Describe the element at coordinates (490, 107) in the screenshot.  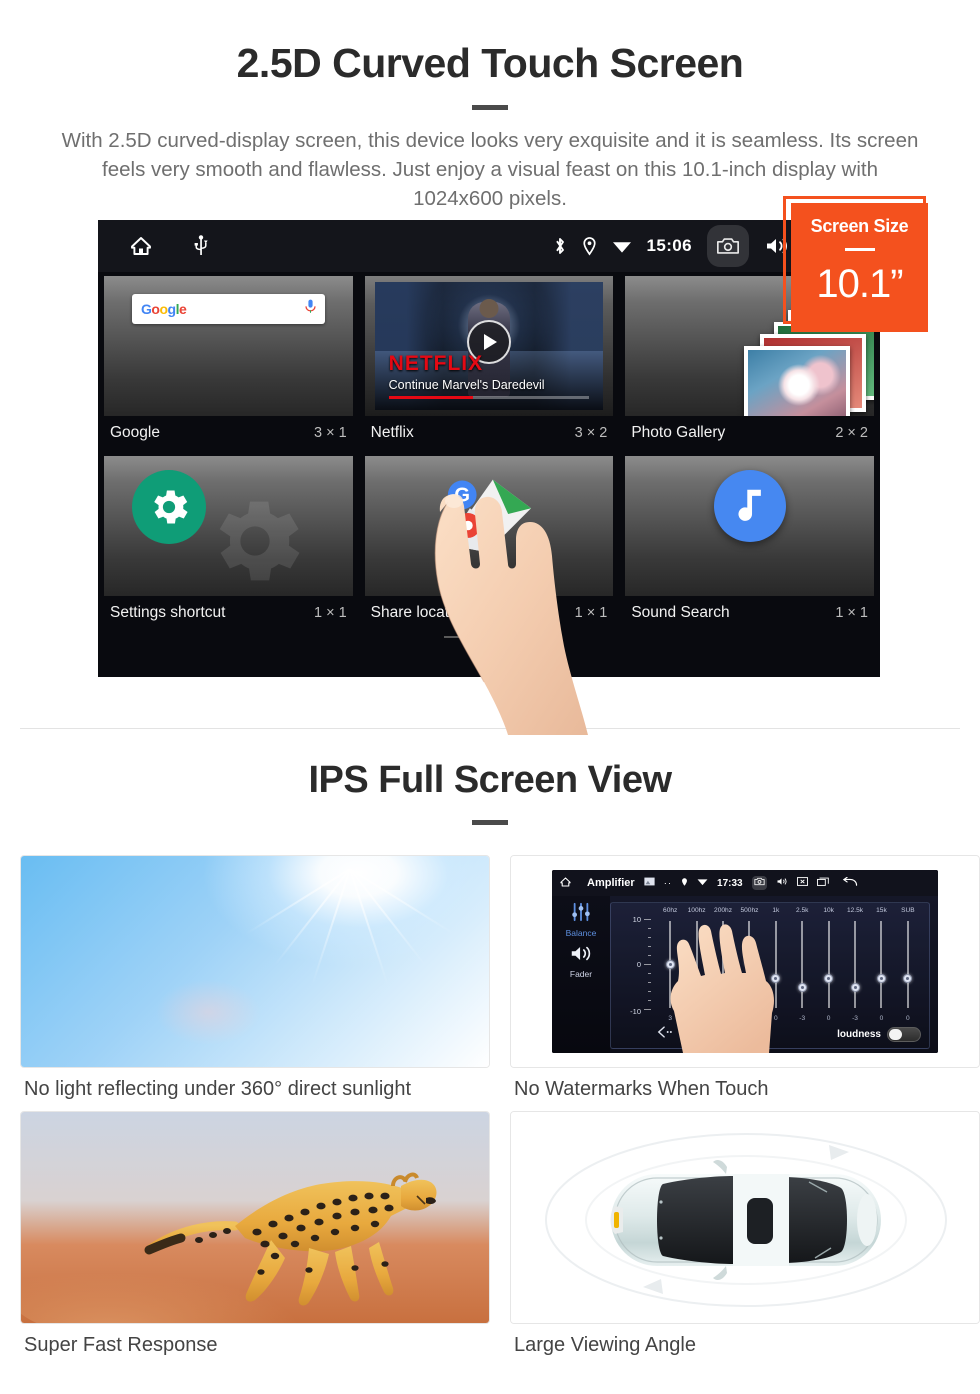
I see `title-underline` at that location.